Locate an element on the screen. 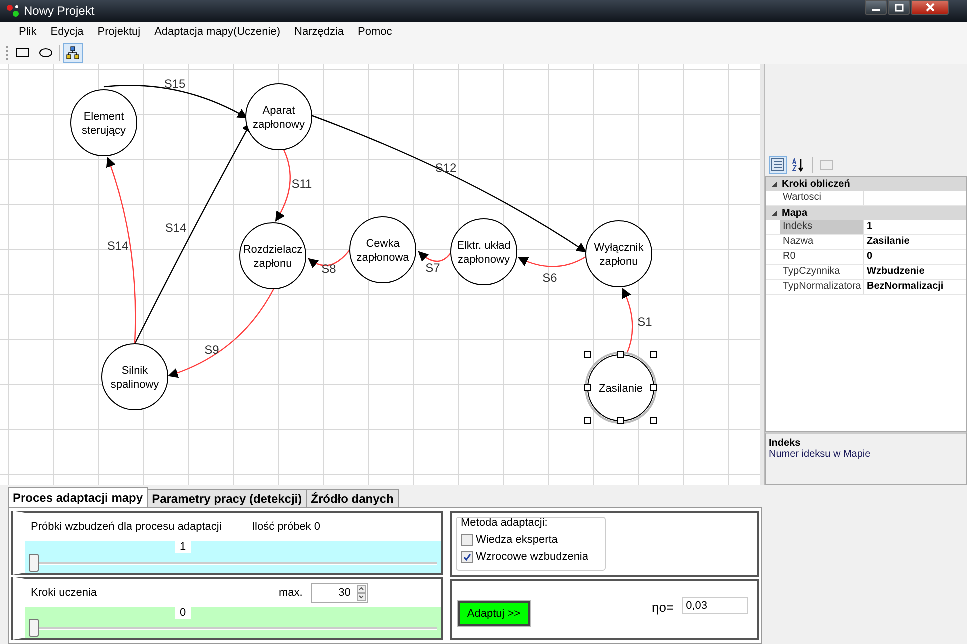  steps-slider is located at coordinates (233, 628).